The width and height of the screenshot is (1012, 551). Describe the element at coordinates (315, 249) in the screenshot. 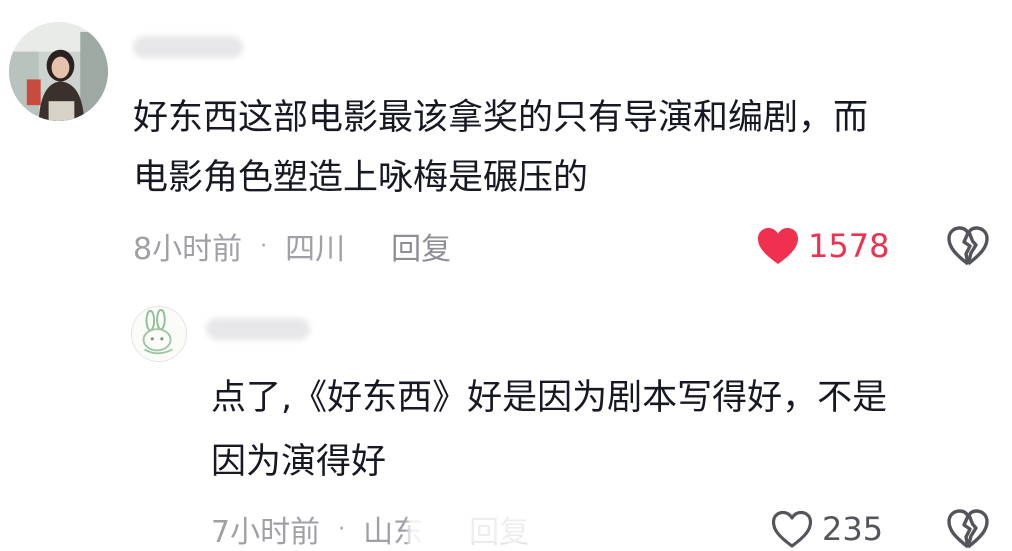

I see `comment-location: 四川` at that location.